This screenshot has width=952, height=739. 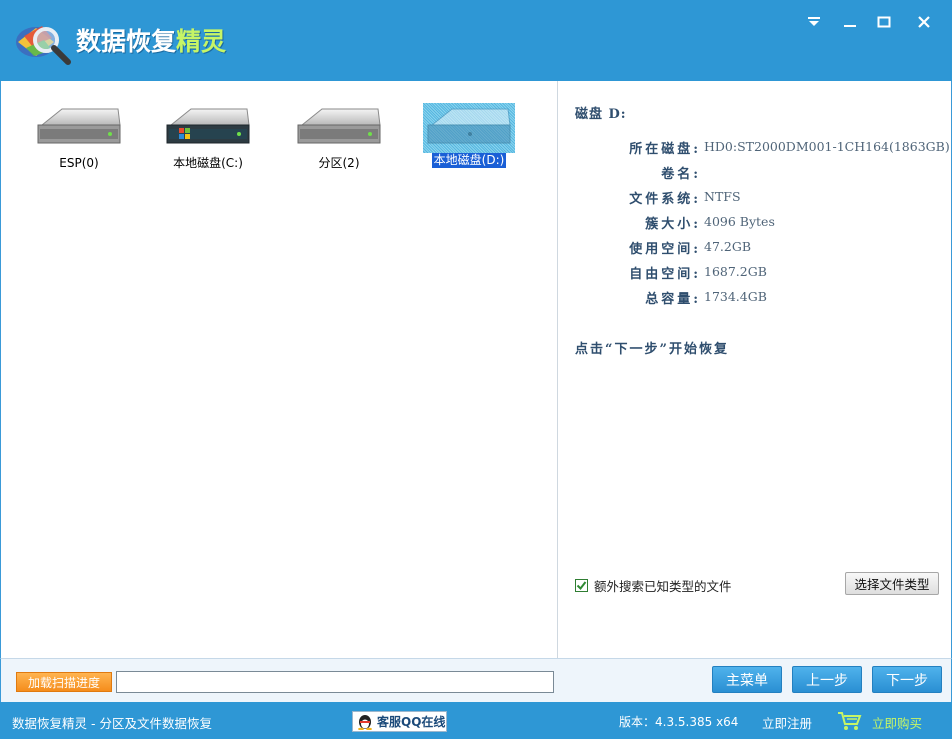 What do you see at coordinates (722, 196) in the screenshot?
I see `info-value: NTFS` at bounding box center [722, 196].